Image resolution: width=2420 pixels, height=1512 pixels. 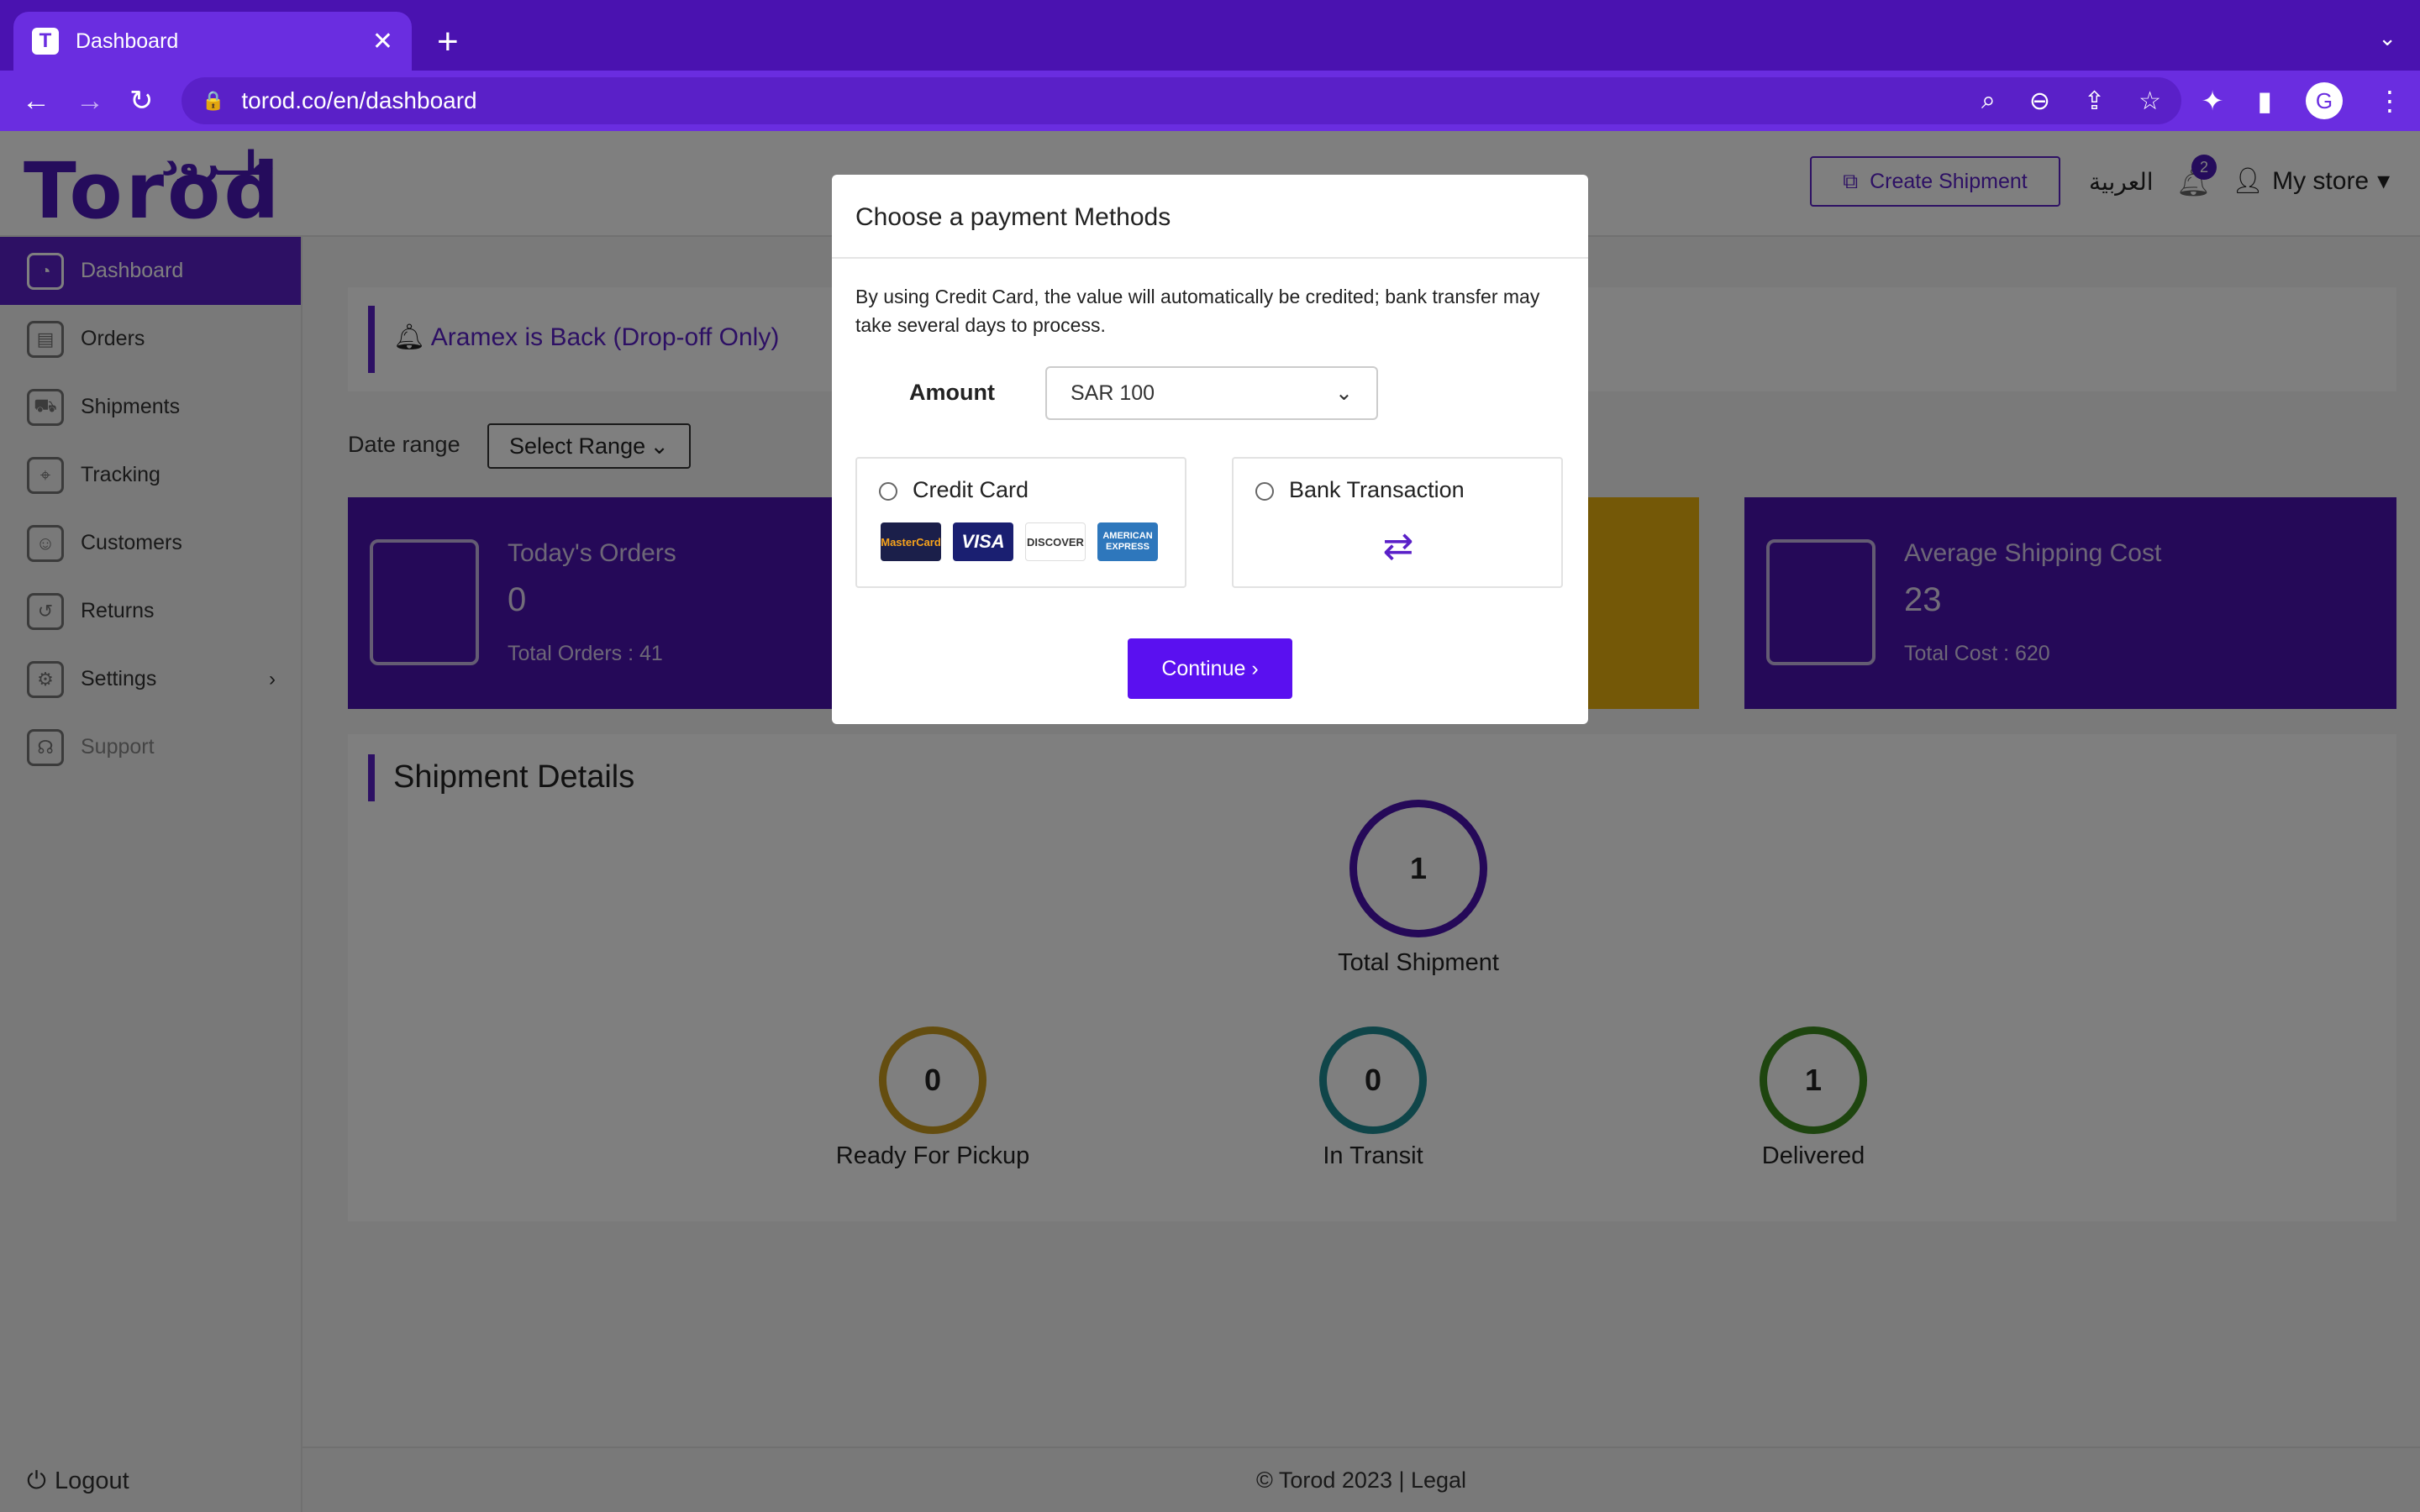 I want to click on tab-title: Dashboard, so click(x=128, y=41).